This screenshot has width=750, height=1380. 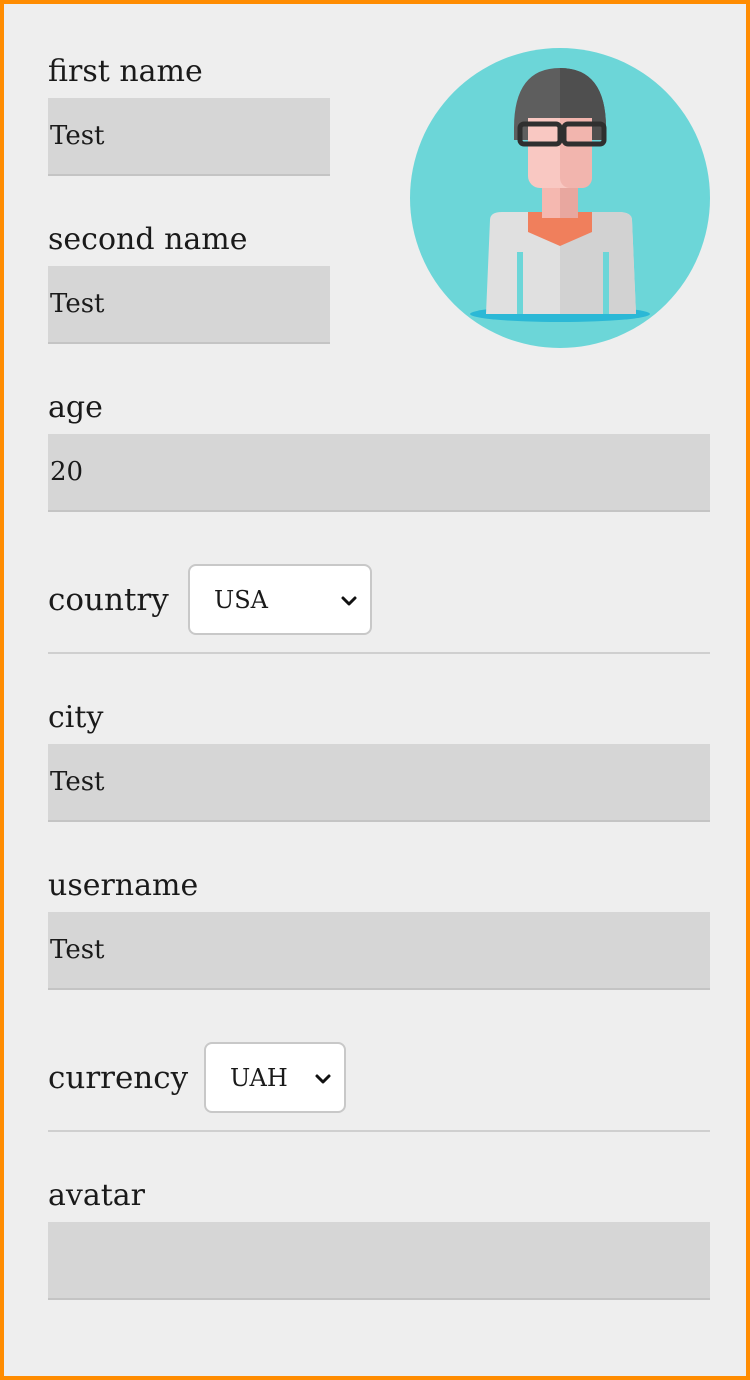 I want to click on currency-select: UAH, so click(x=275, y=1077).